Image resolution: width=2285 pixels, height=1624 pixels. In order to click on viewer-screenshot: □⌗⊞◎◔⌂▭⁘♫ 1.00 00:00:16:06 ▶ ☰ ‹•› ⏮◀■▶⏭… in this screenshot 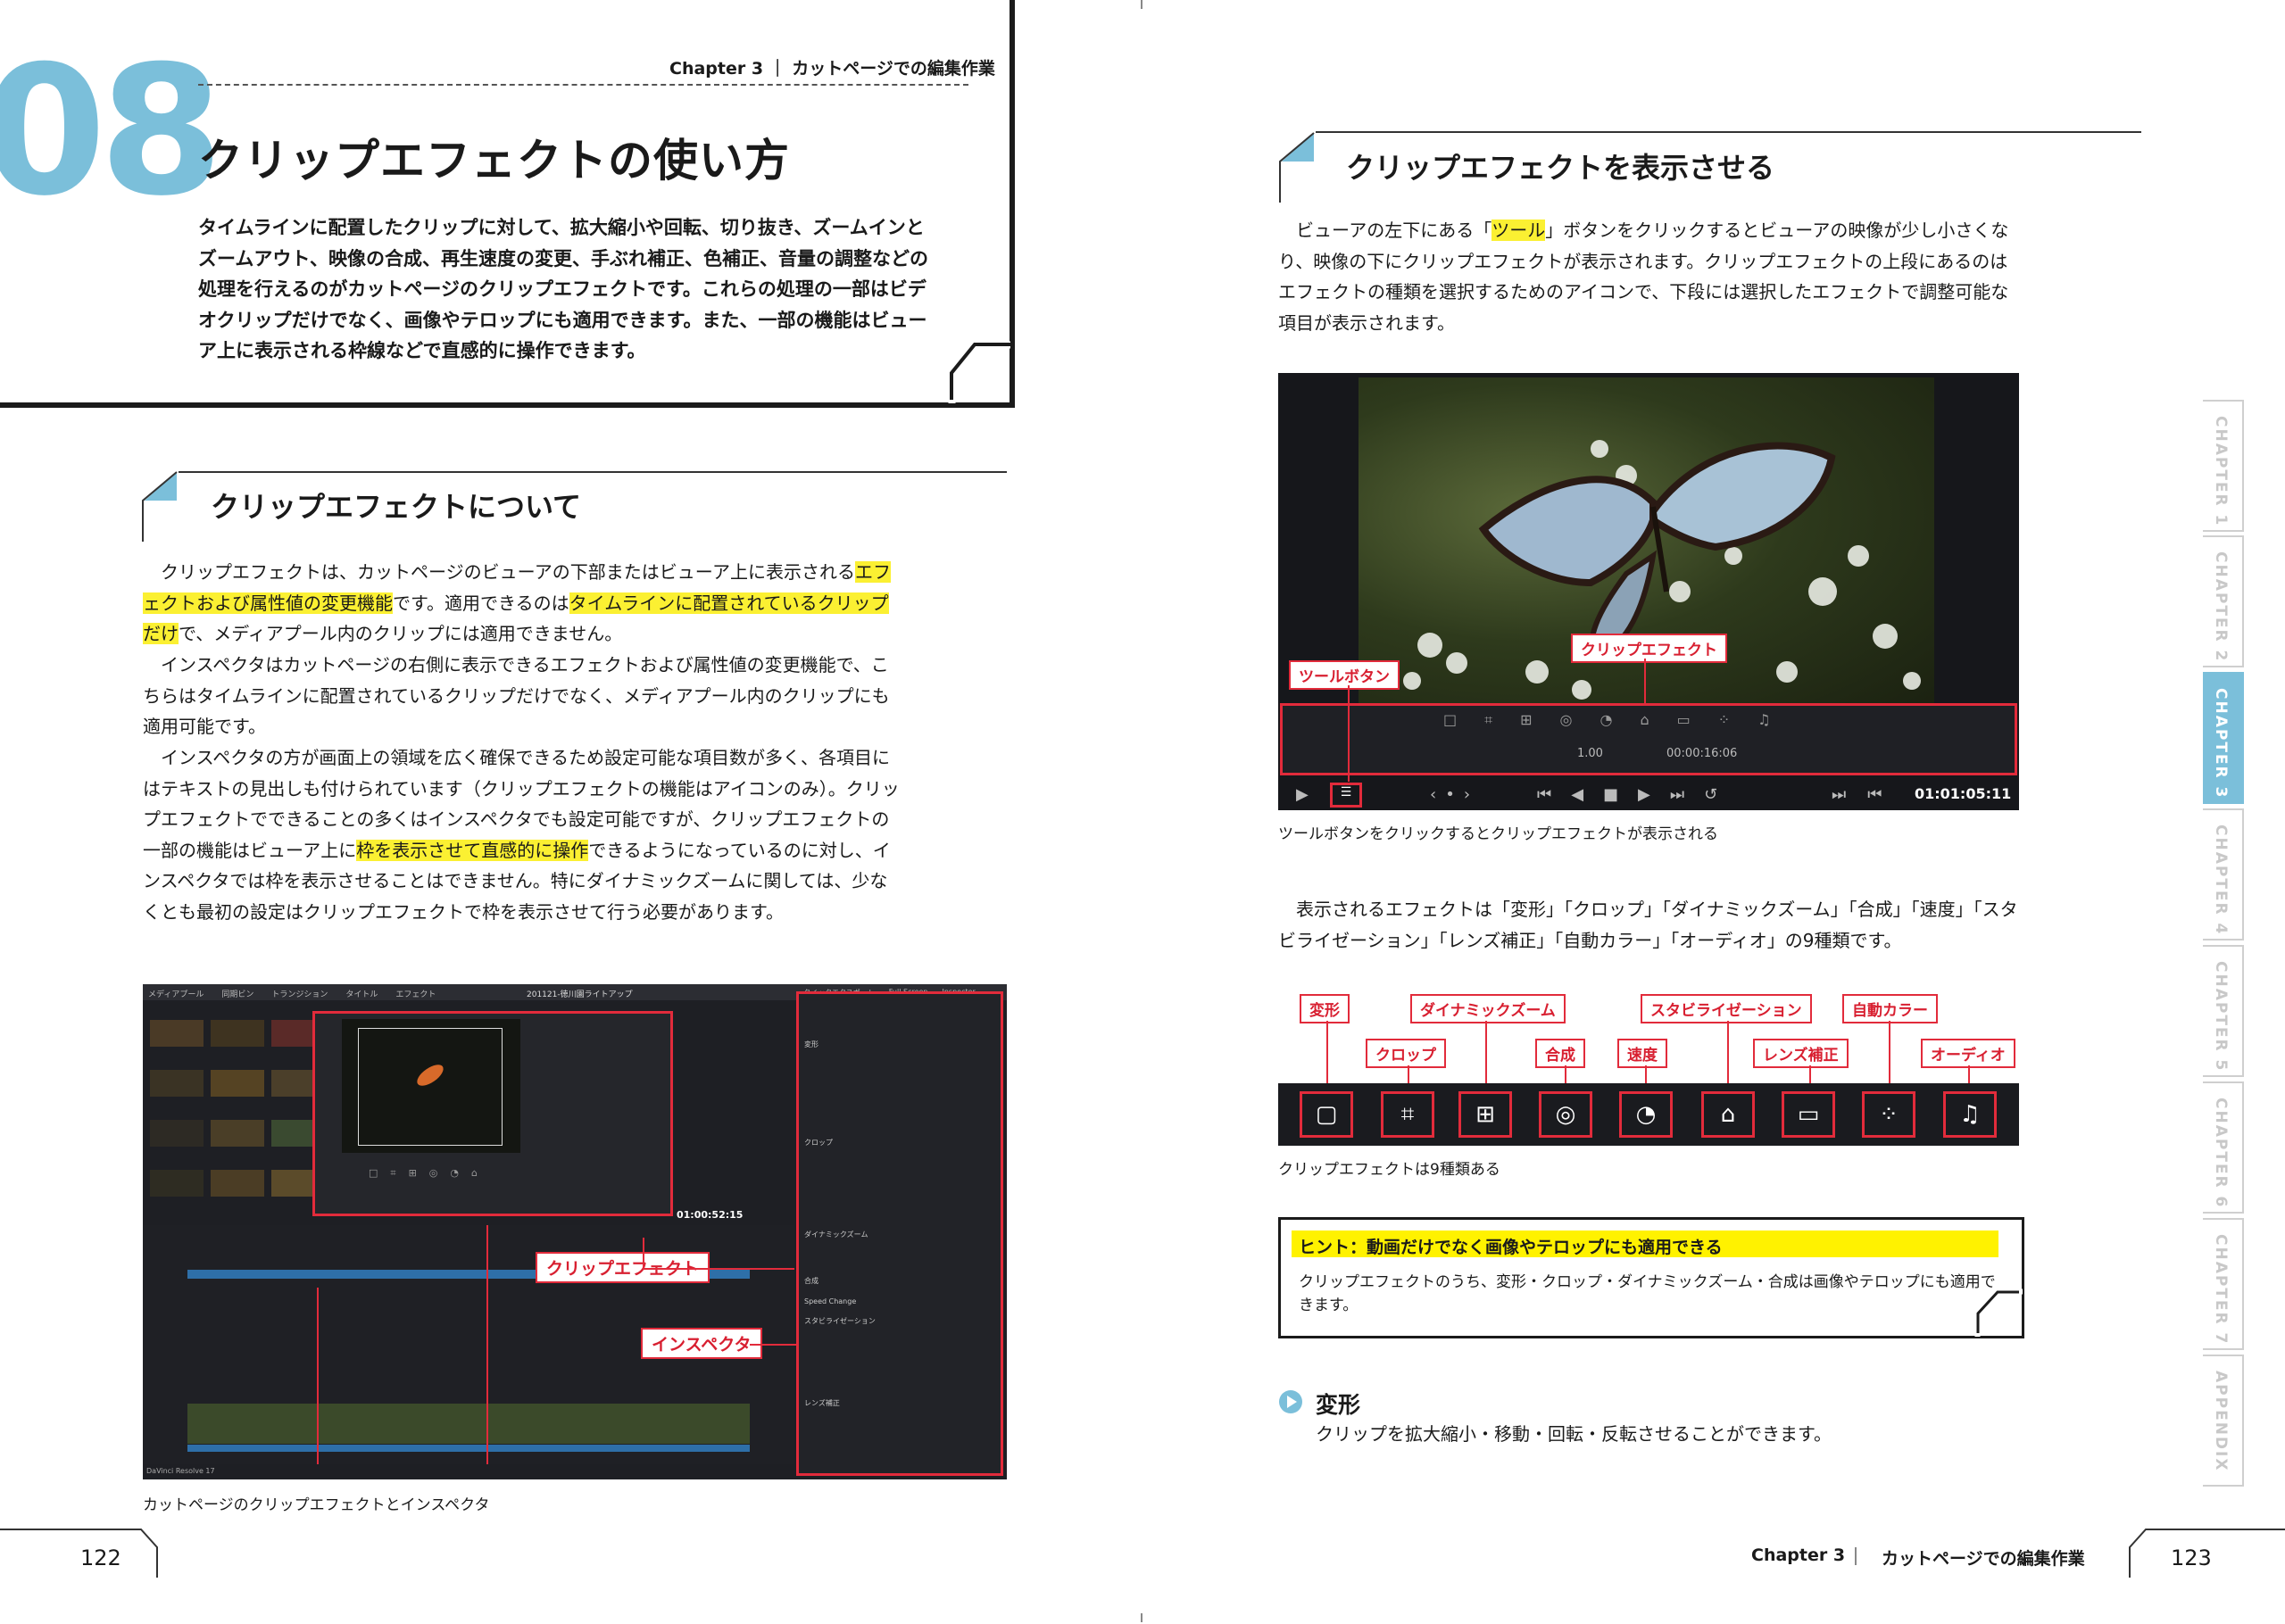, I will do `click(1648, 591)`.